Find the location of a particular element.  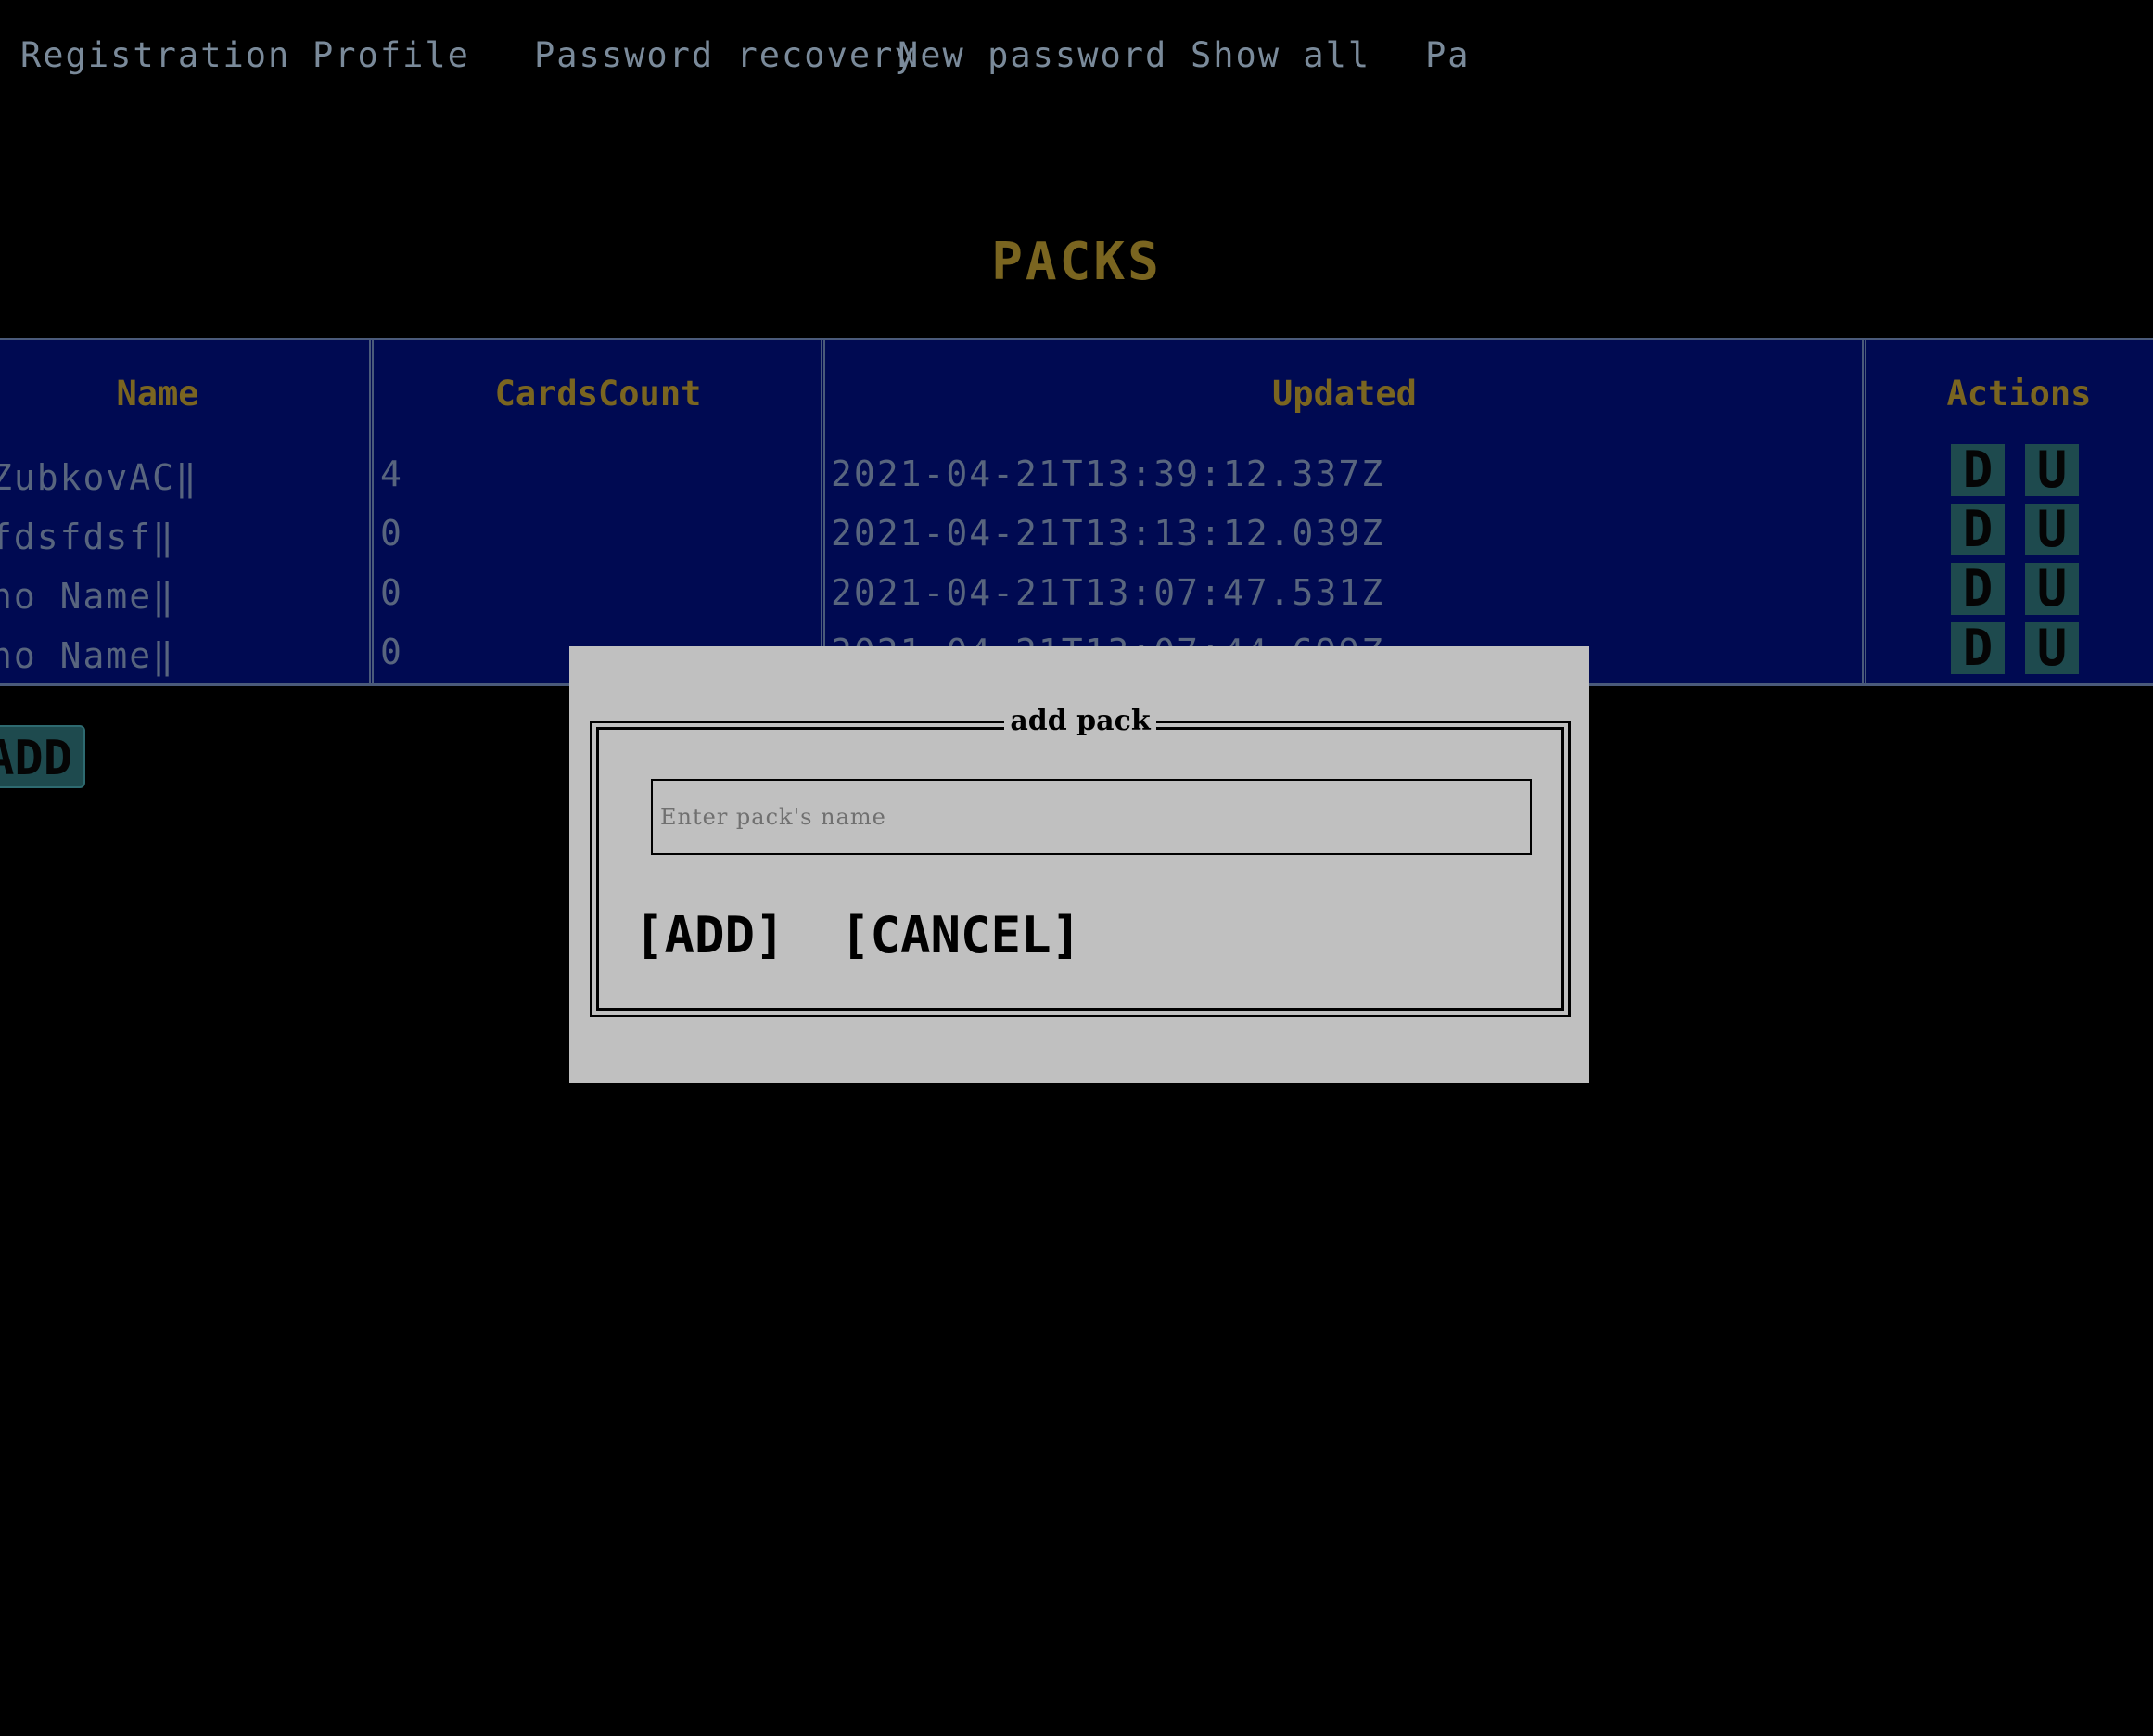

nav-packs: Pa is located at coordinates (1448, 55).